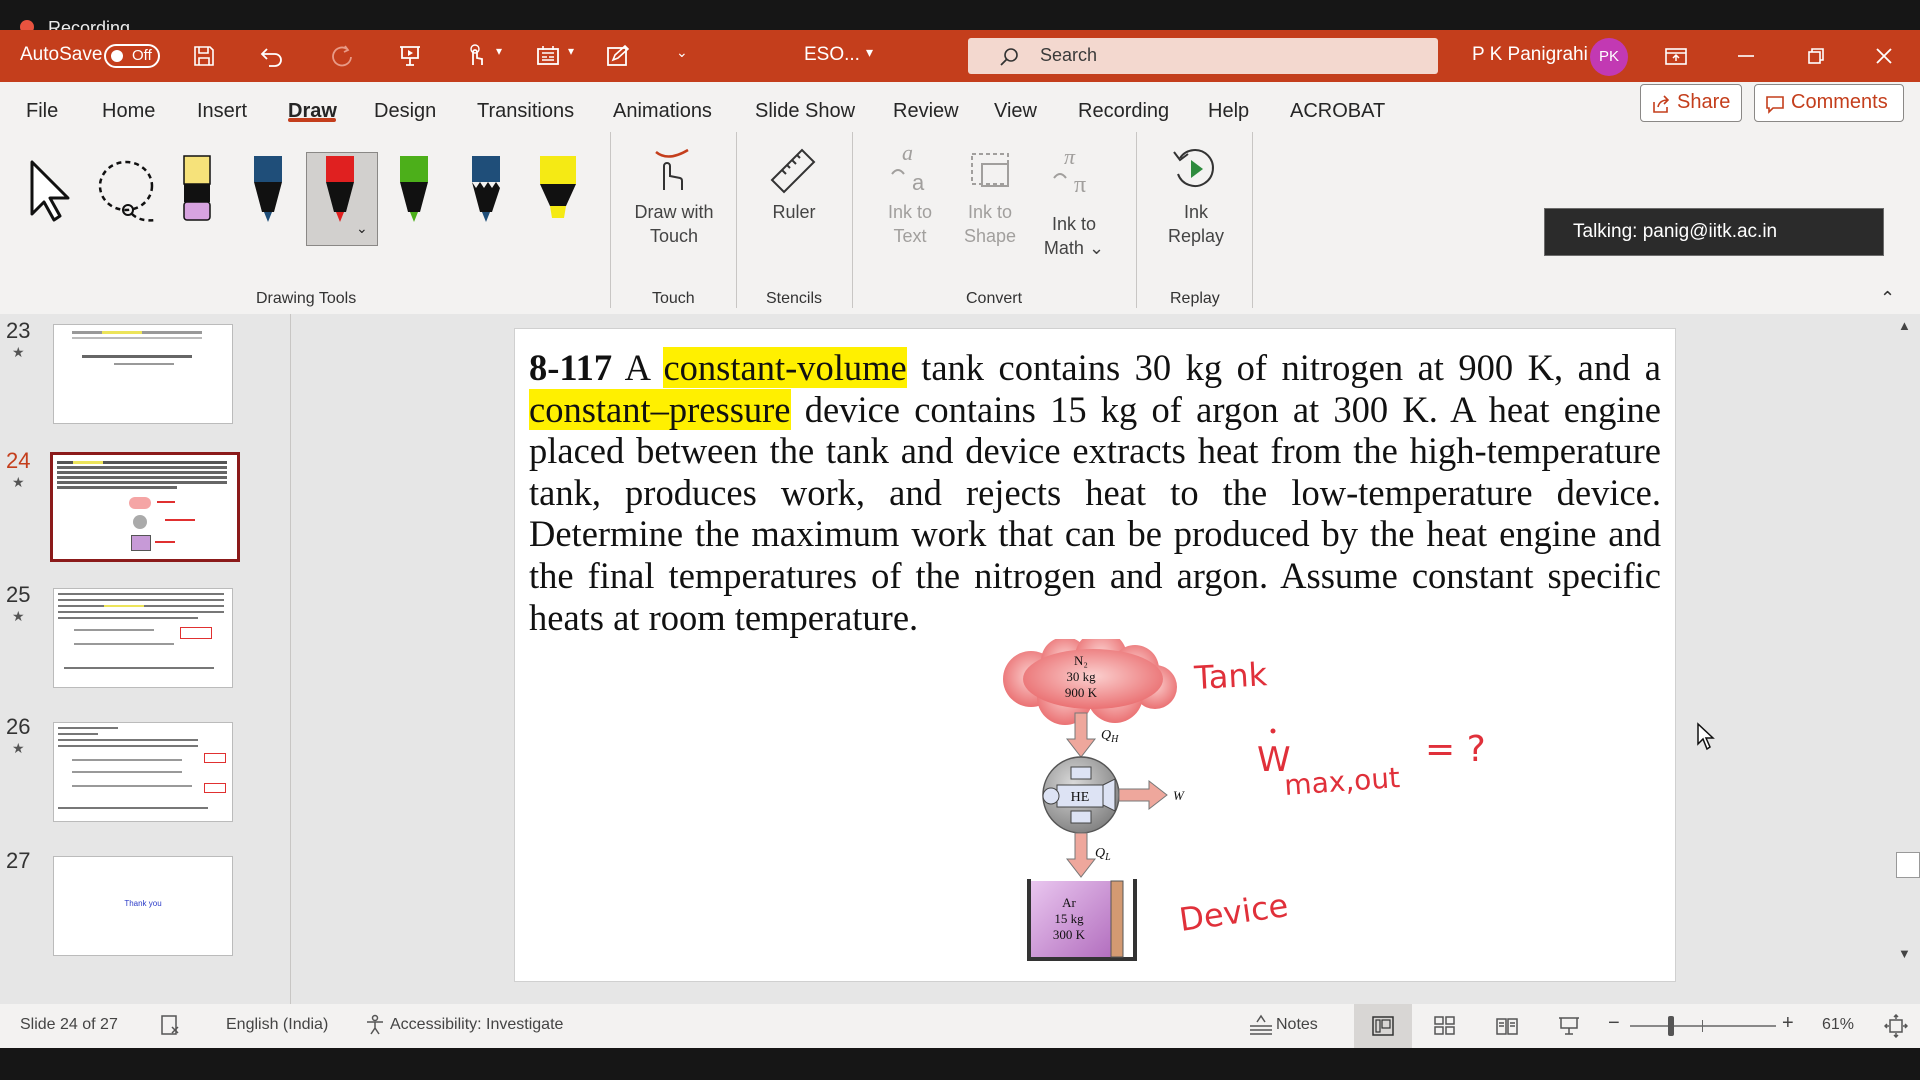  Describe the element at coordinates (277, 1025) in the screenshot. I see `language-status: English (India)` at that location.